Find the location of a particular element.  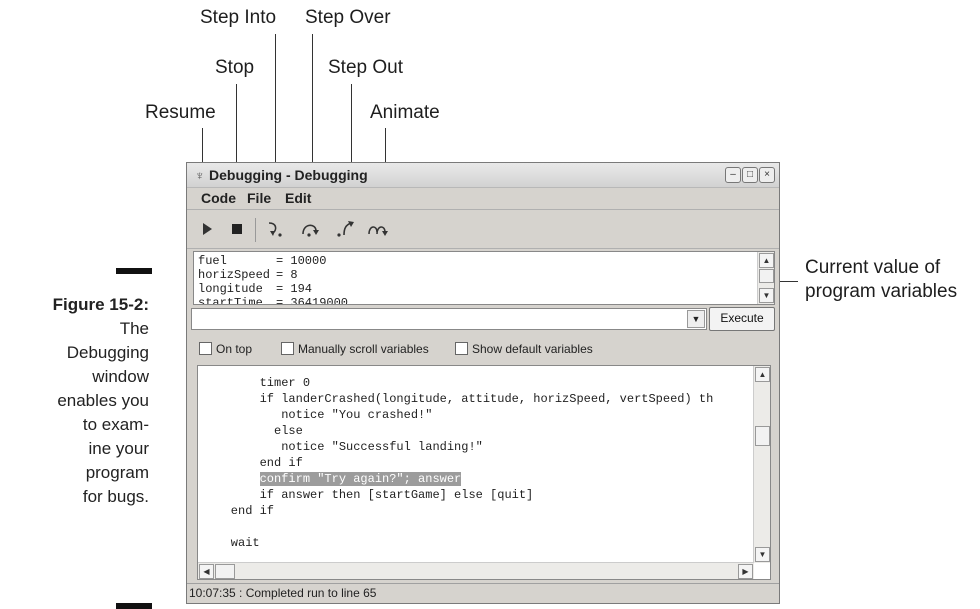

variables-scrollbar: ▲ ▼ is located at coordinates (765, 278).